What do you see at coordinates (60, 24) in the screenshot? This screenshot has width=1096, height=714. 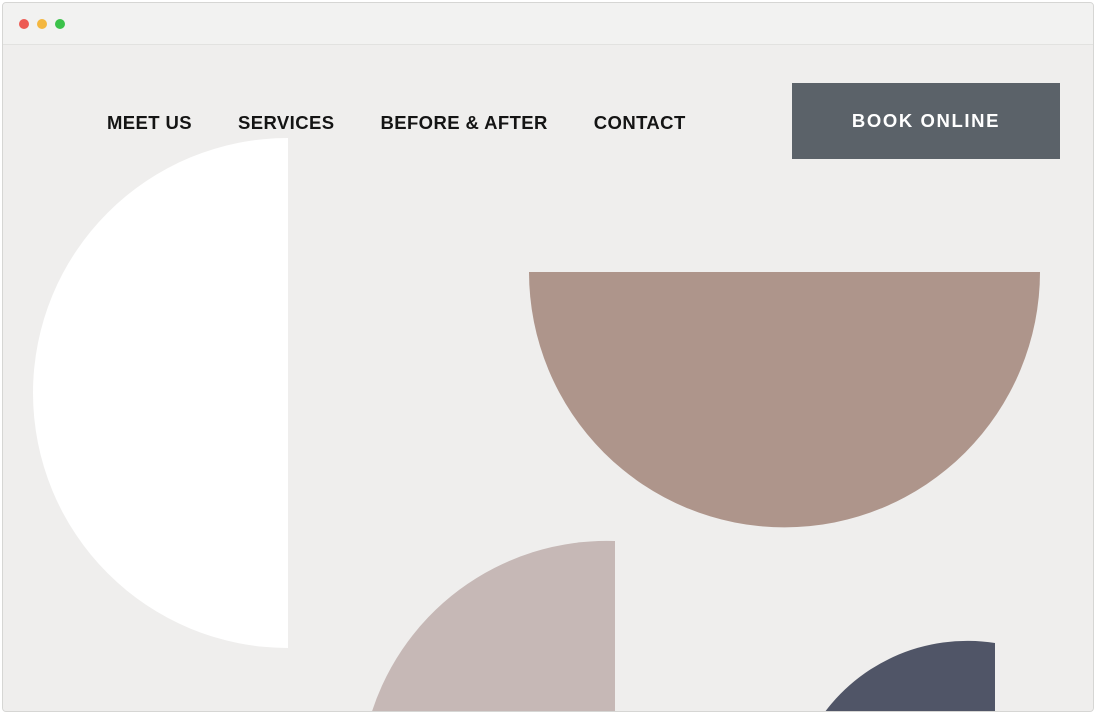 I see `maximize-window-button` at bounding box center [60, 24].